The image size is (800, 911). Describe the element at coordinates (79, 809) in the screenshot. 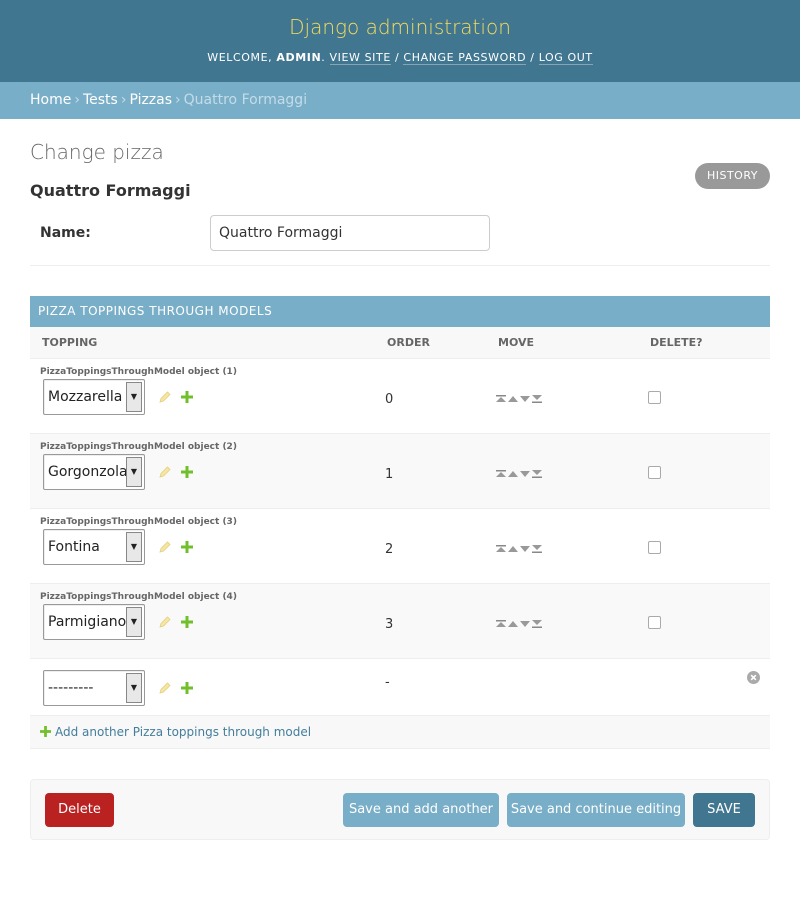

I see `delete-button: Delete` at that location.